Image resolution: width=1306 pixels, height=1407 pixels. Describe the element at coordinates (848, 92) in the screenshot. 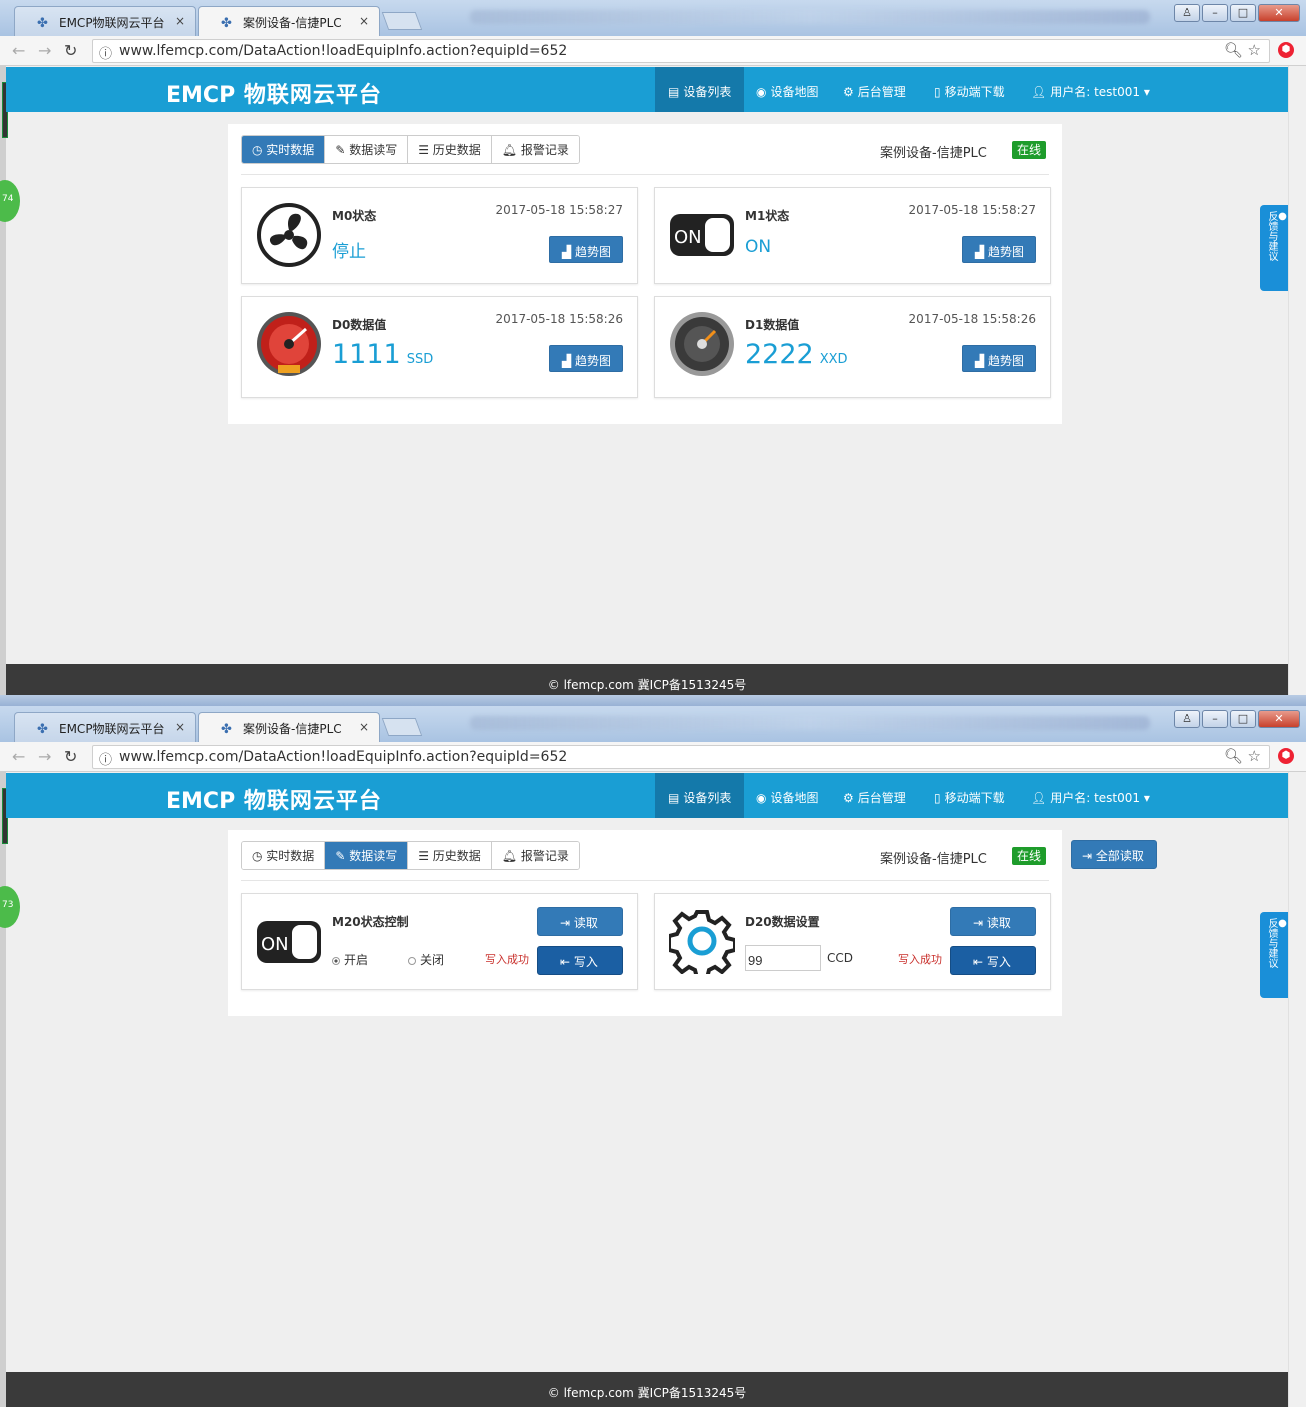

I see `gears-icon: ⚙` at that location.